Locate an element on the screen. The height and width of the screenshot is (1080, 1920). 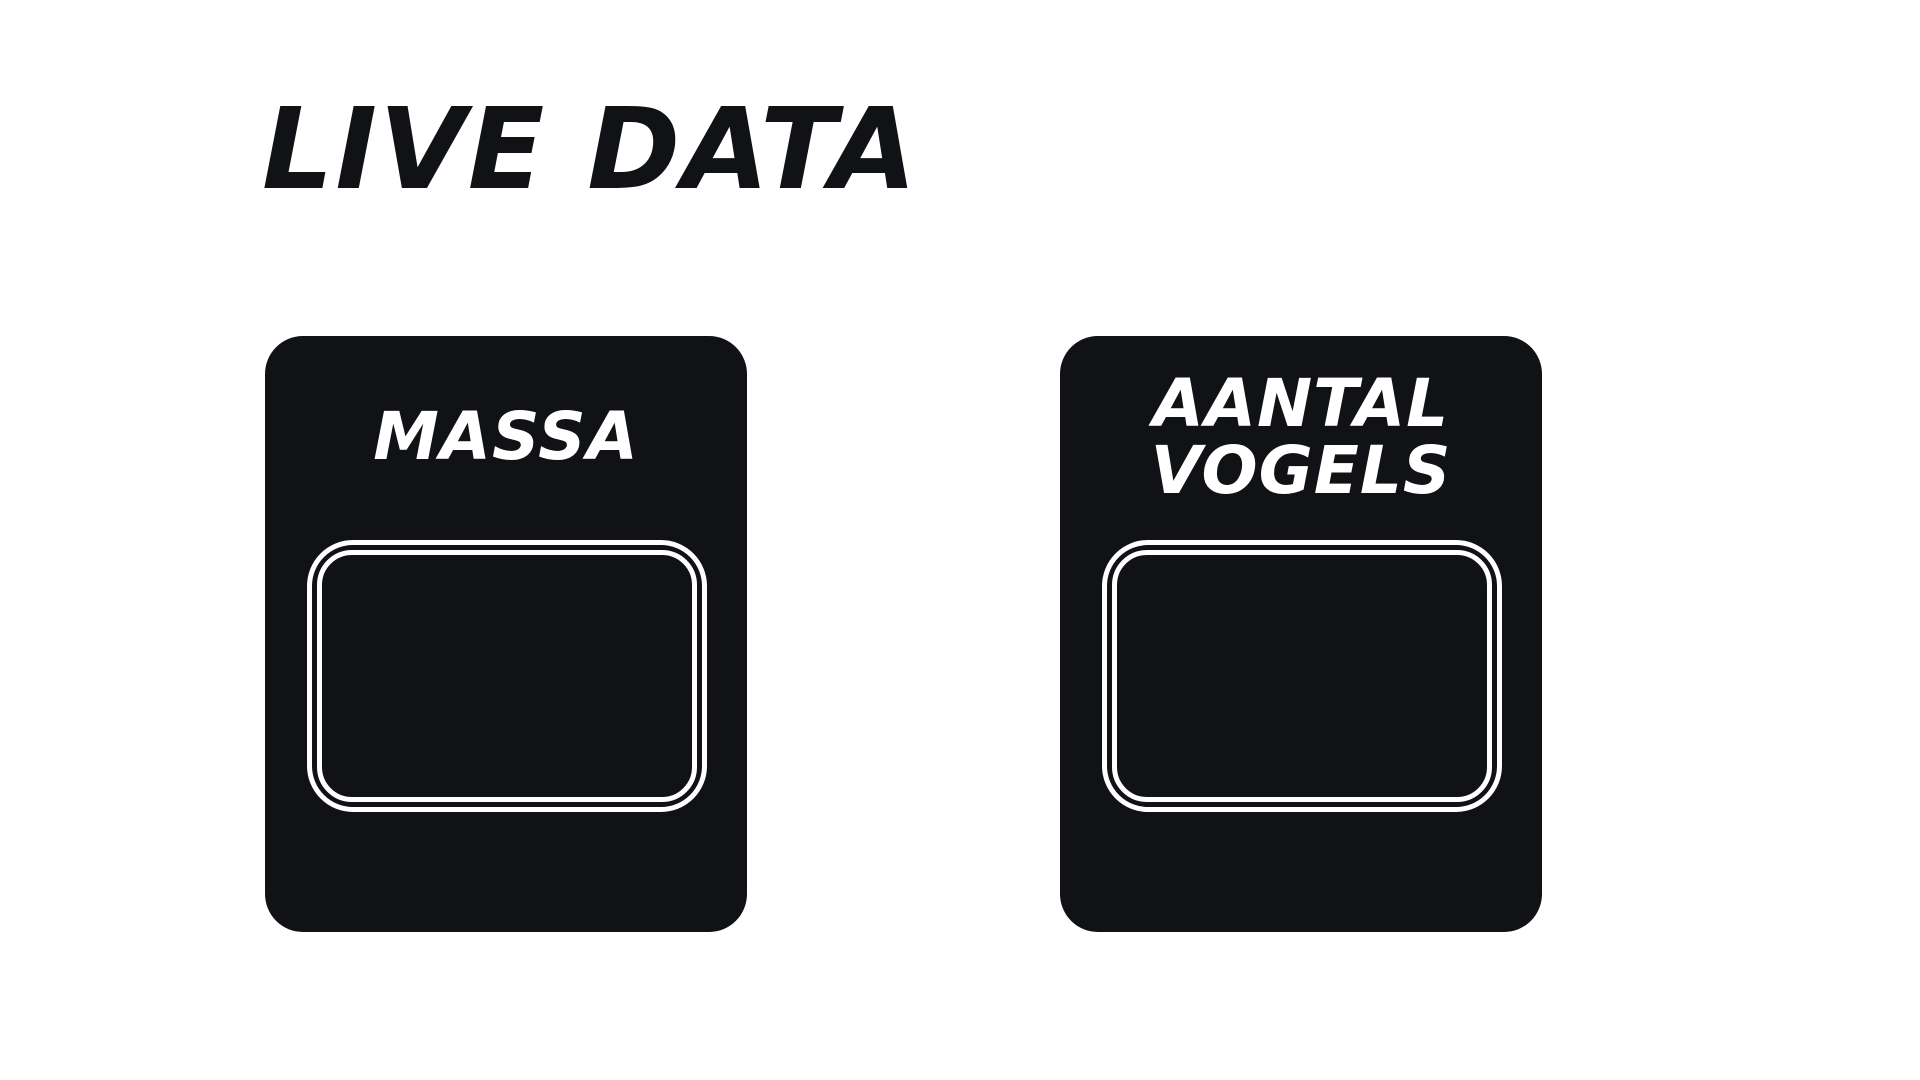
aantal-vogels-label: AANTAL VOGELS is located at coordinates (1301, 436).